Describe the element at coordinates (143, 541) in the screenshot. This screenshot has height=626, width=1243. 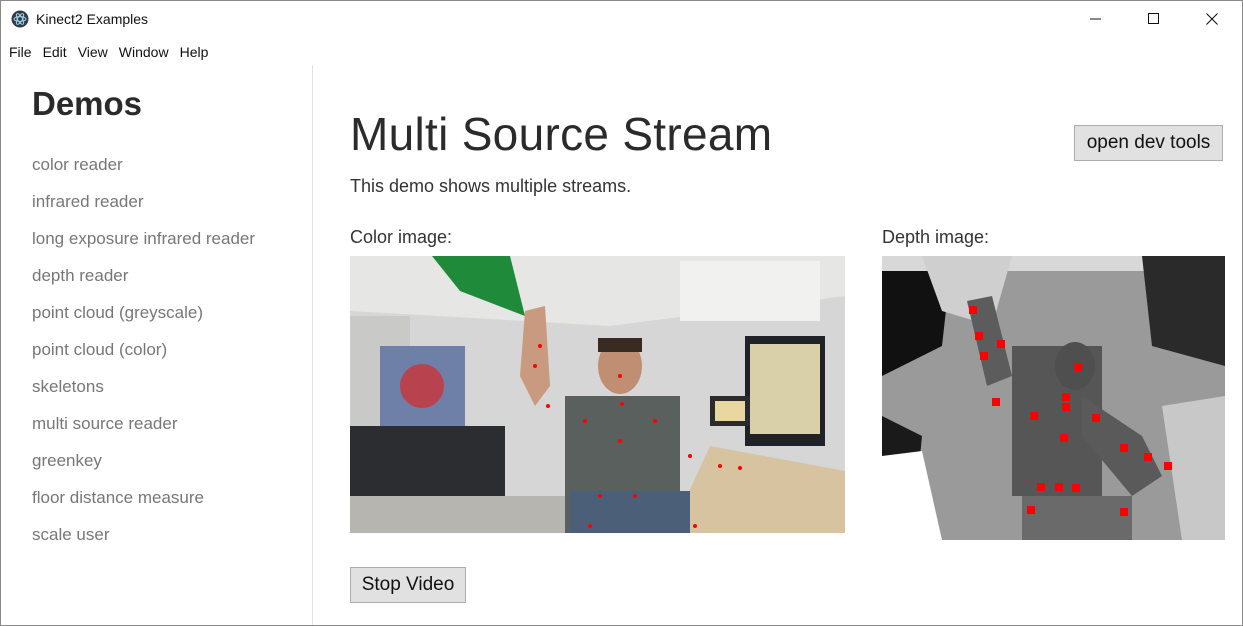
I see `sidebar-item-scale-user: scale user` at that location.